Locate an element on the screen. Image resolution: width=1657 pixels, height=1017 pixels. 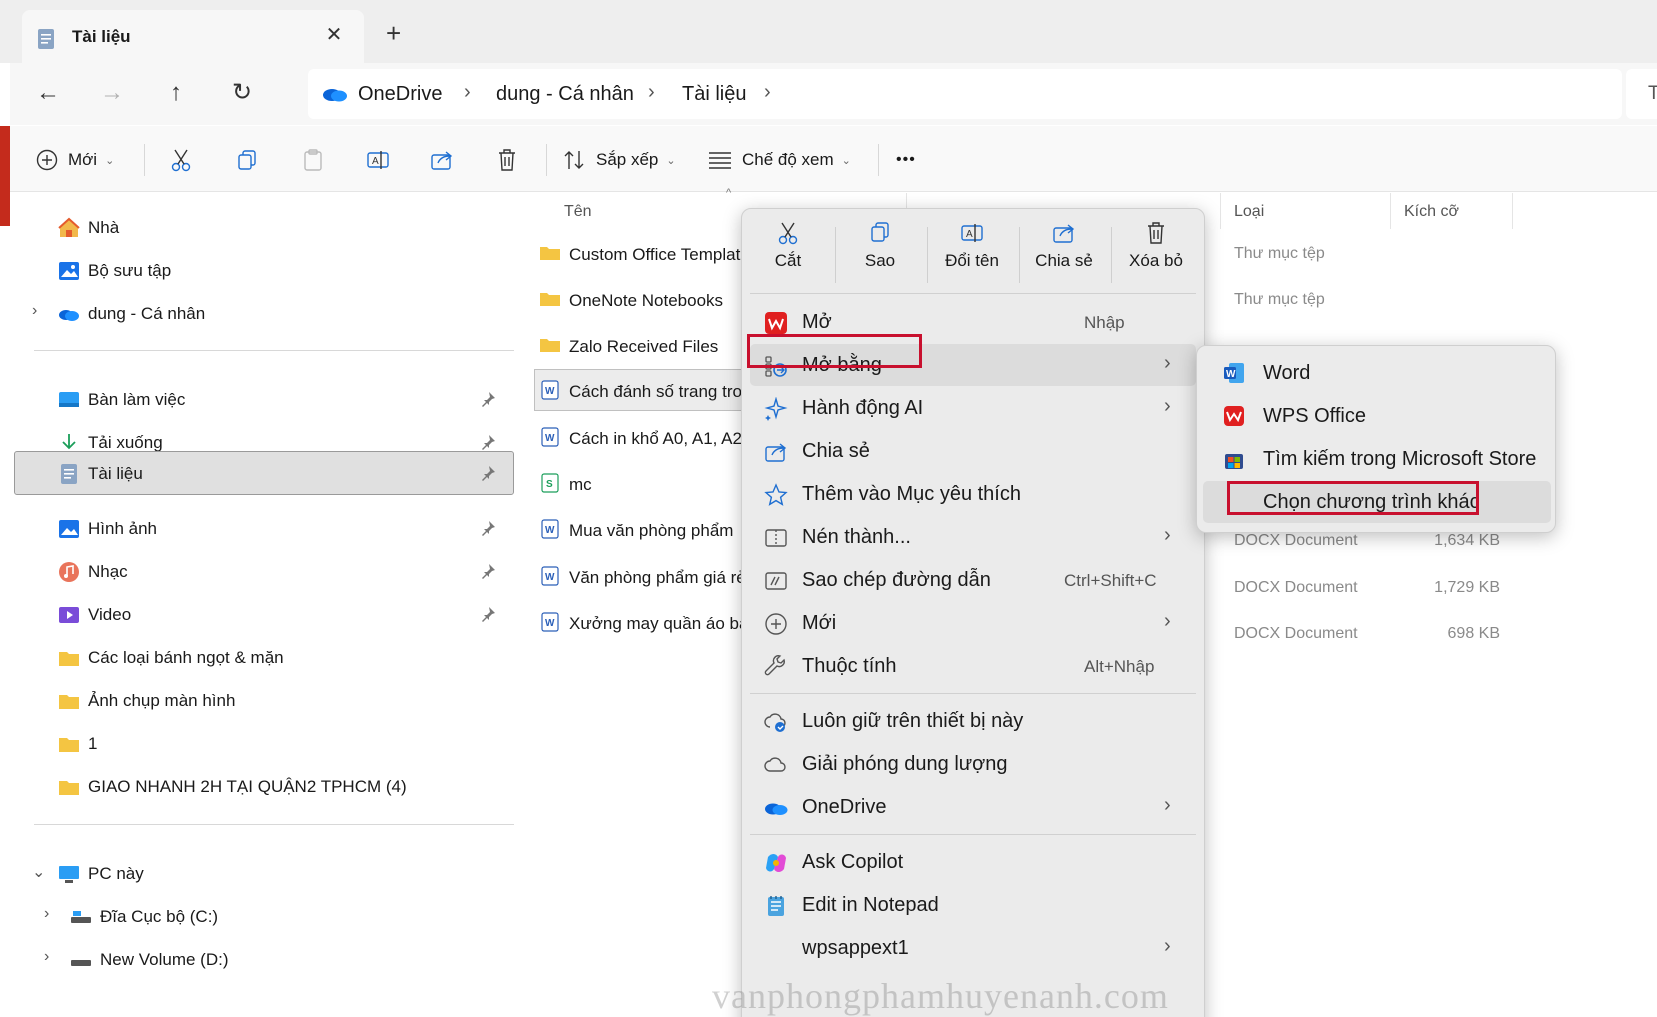
menu-item-onedrive: OneDrive › is located at coordinates (973, 807).